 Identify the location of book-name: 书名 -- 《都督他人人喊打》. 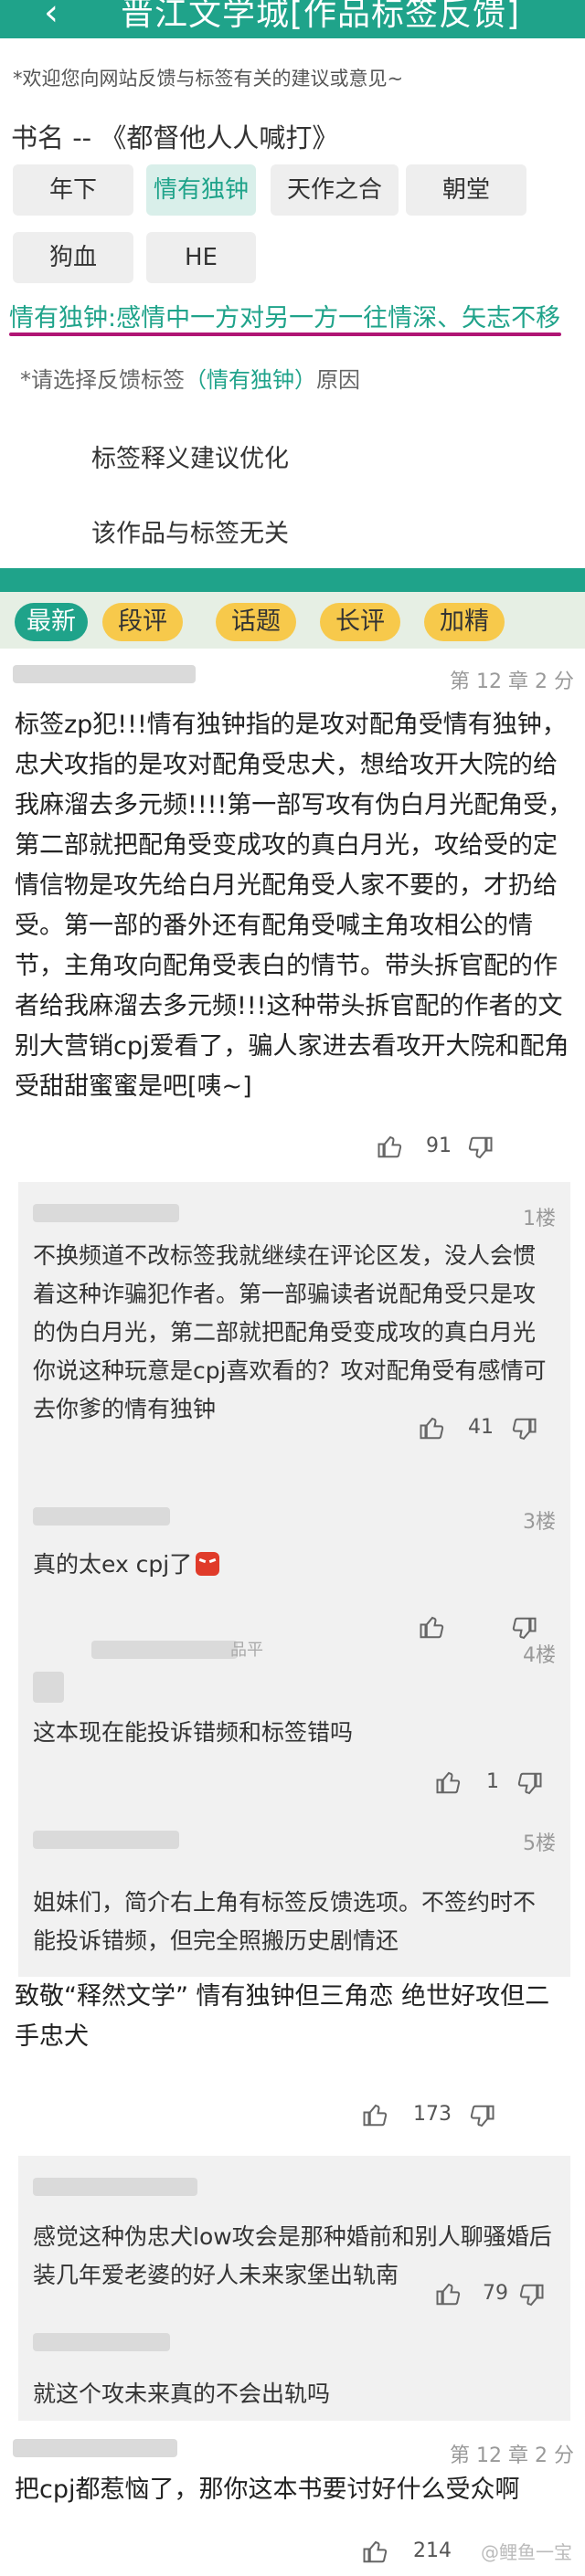
(175, 137).